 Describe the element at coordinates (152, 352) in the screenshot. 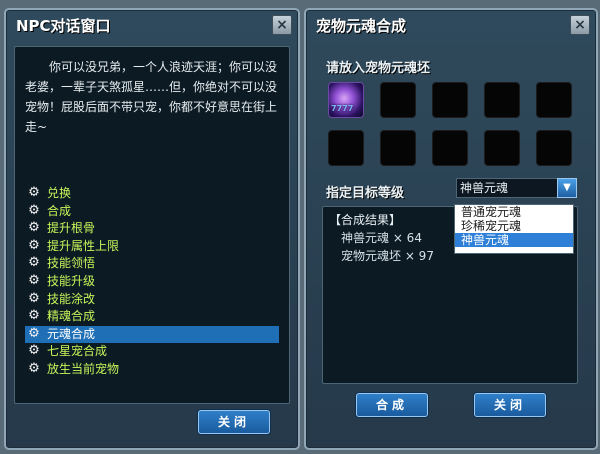

I see `npc-option: ⚙ 七星宠合成` at that location.